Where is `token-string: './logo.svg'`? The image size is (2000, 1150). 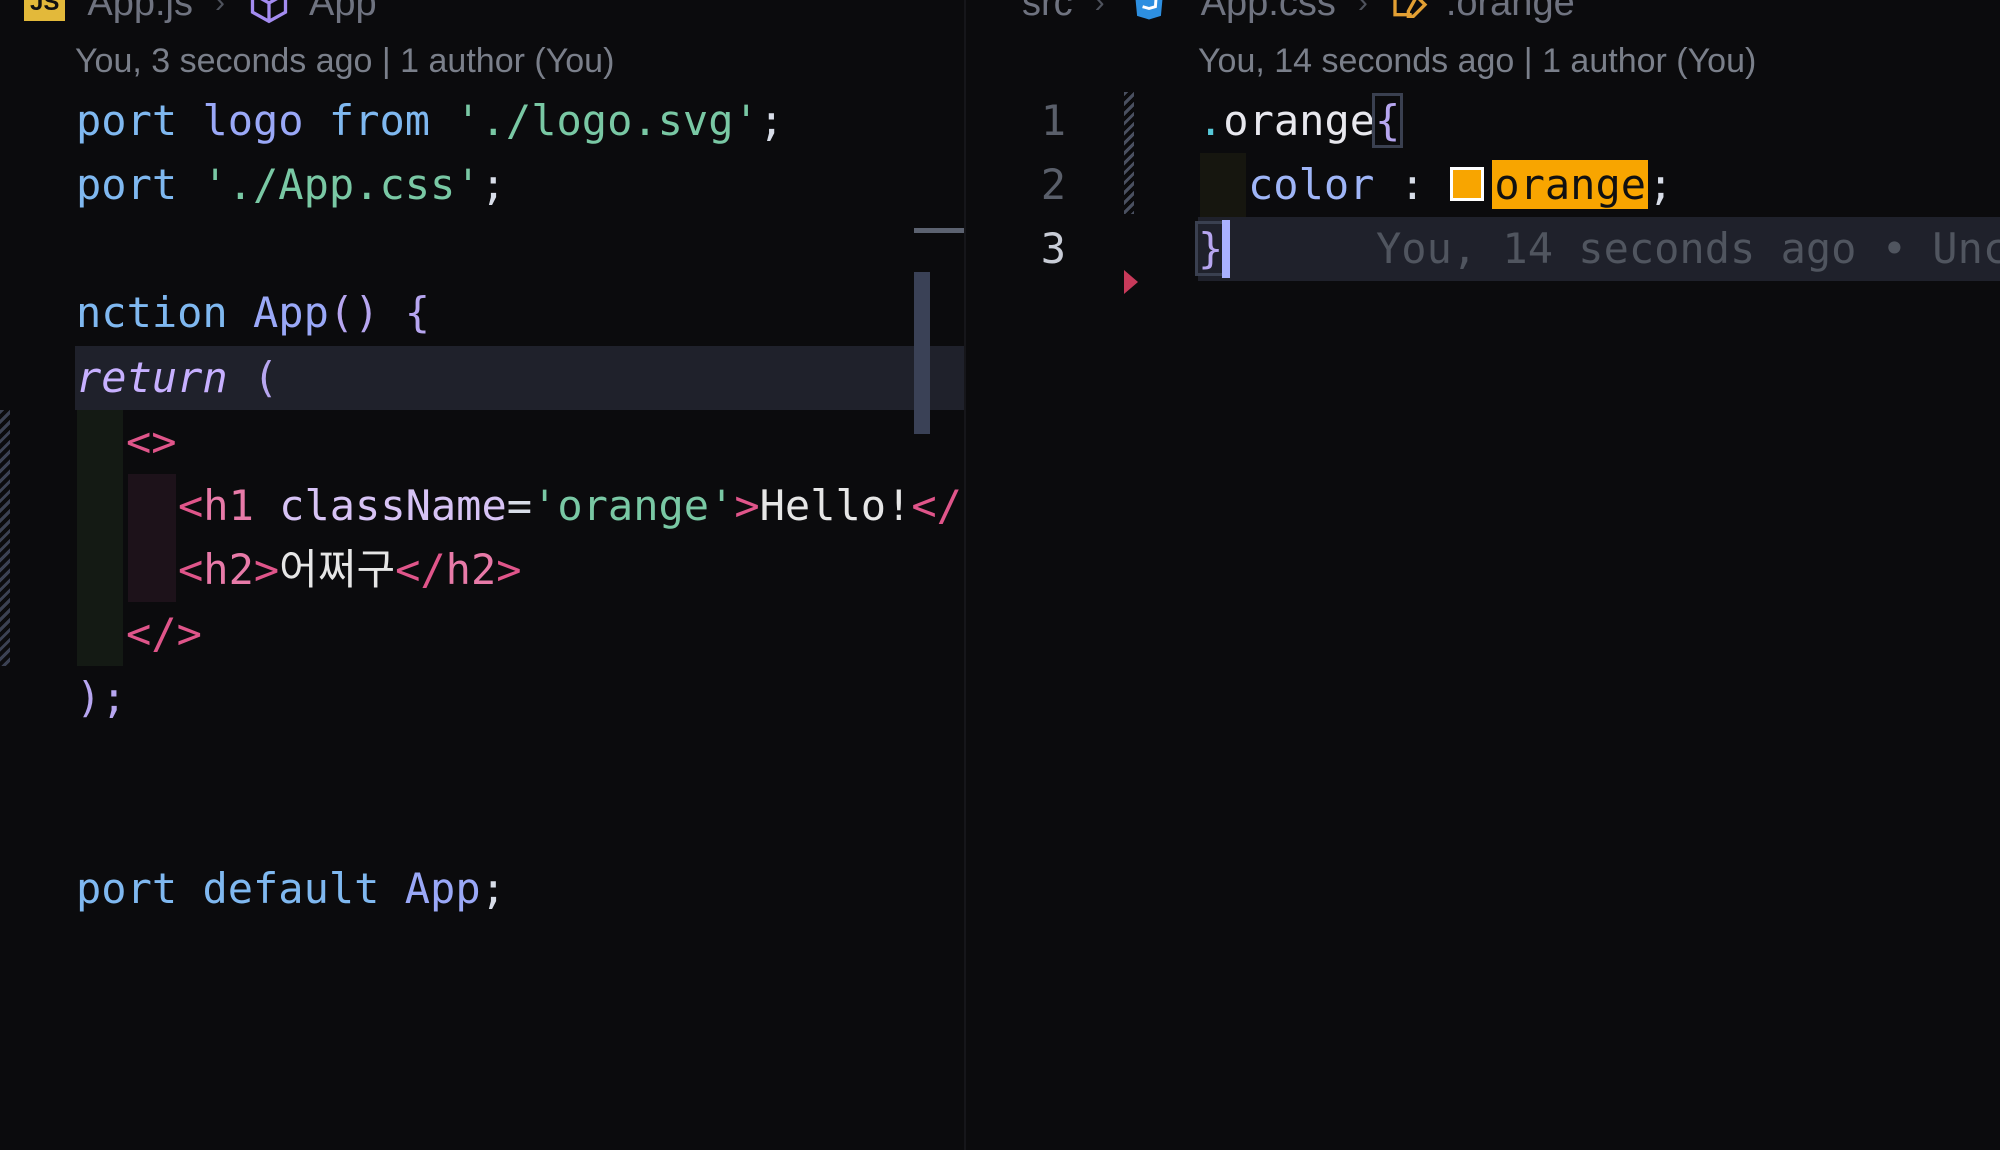
token-string: './logo.svg' is located at coordinates (607, 120).